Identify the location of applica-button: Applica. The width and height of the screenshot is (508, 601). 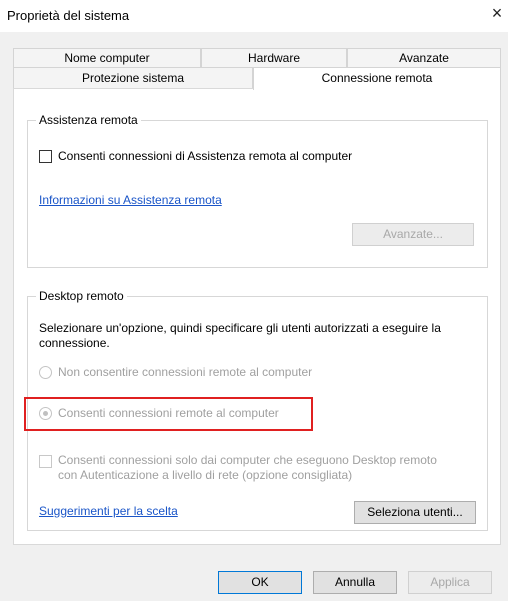
(450, 582).